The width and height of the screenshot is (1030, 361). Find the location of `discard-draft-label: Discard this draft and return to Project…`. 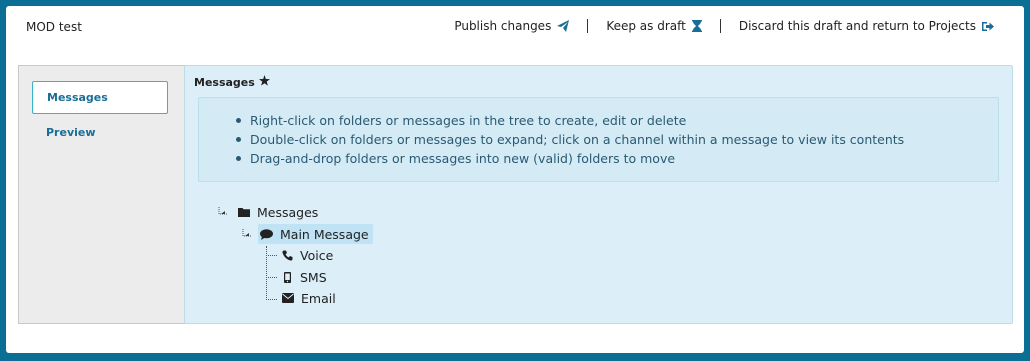

discard-draft-label: Discard this draft and return to Project… is located at coordinates (857, 26).